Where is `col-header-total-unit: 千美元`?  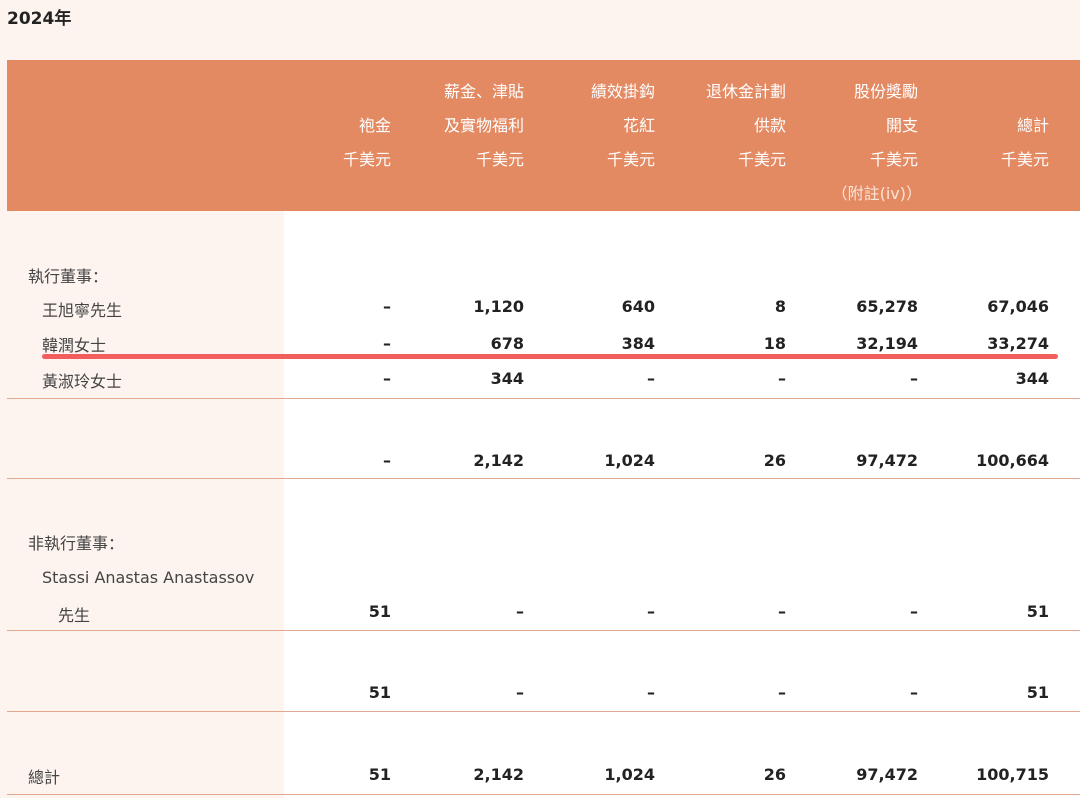 col-header-total-unit: 千美元 is located at coordinates (1024, 159).